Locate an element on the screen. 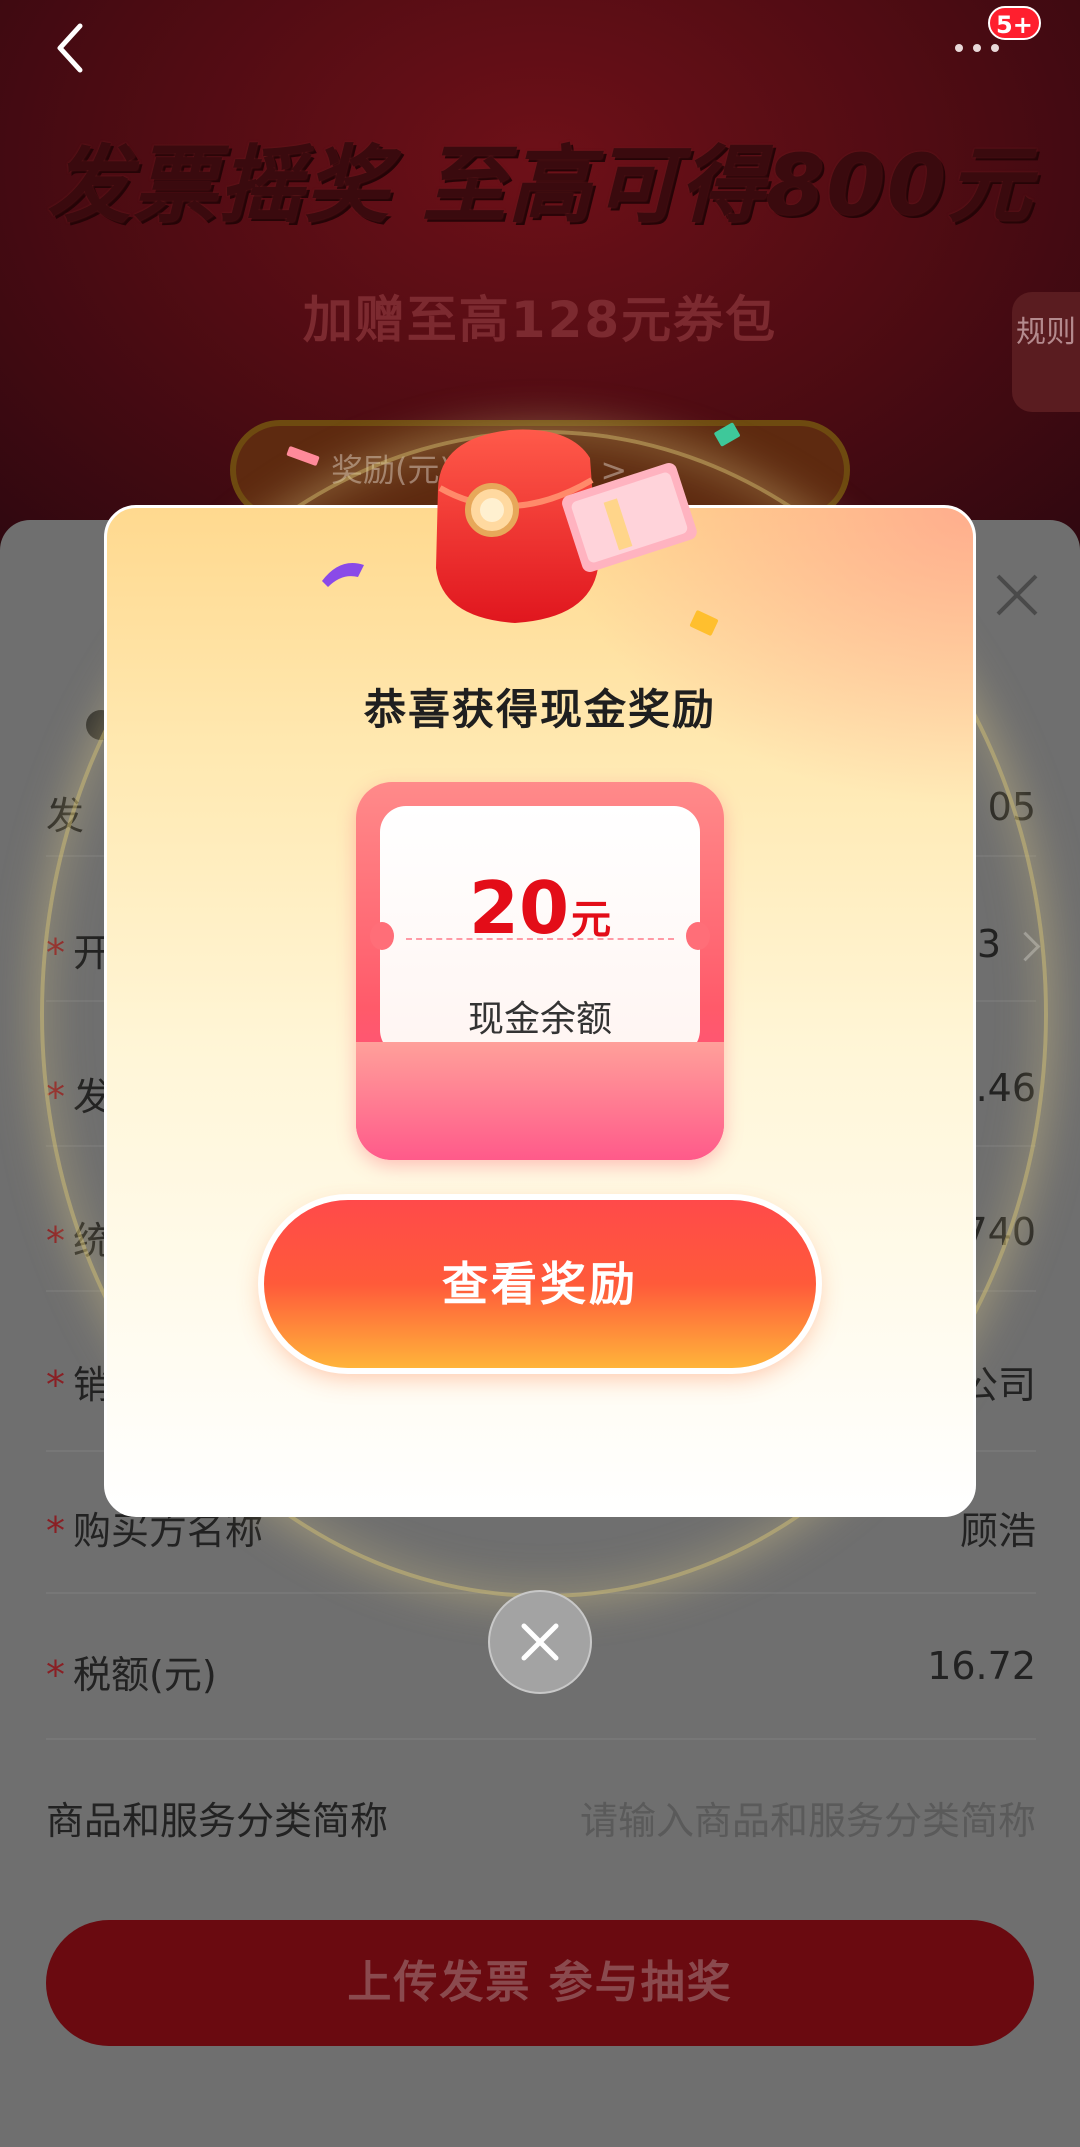  modal-close-button is located at coordinates (540, 1642).